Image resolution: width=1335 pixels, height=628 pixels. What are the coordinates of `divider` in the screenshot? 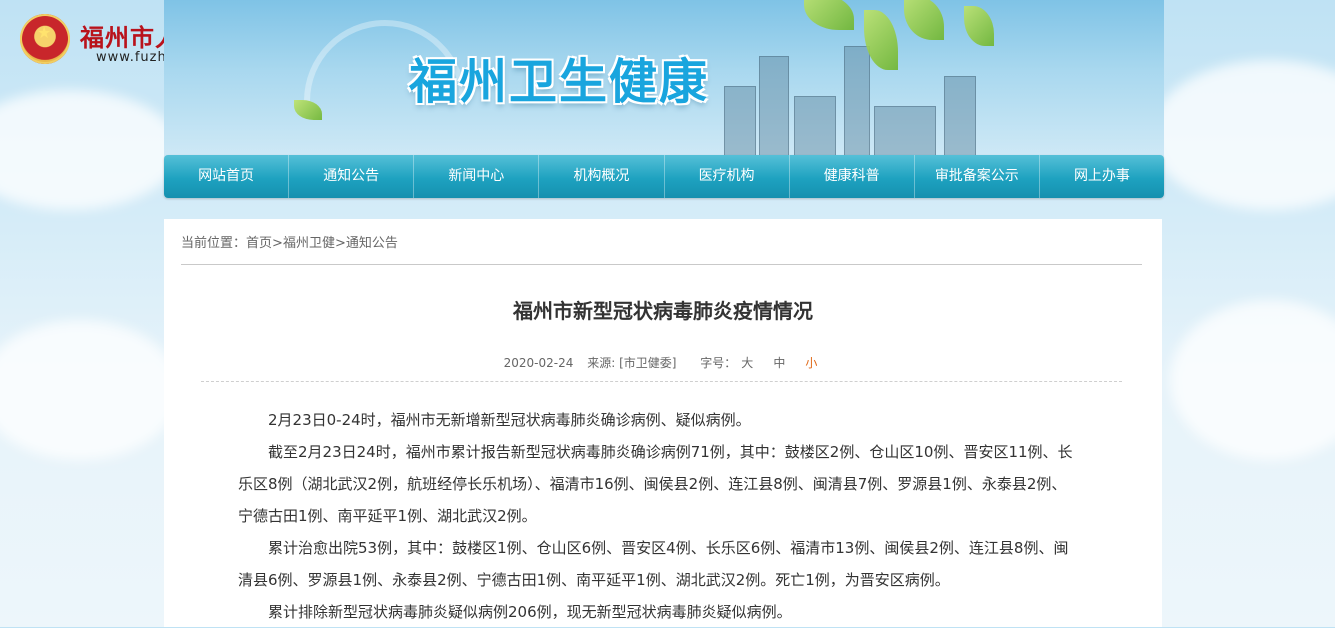 It's located at (661, 264).